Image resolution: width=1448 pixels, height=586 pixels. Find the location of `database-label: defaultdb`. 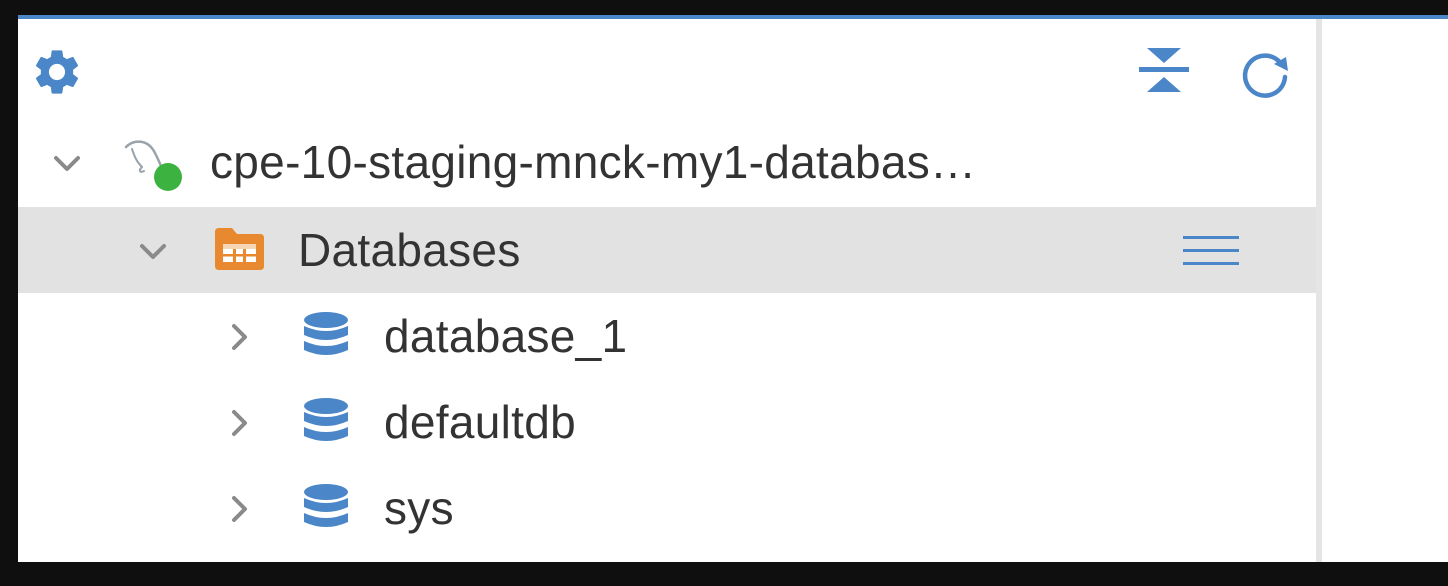

database-label: defaultdb is located at coordinates (480, 422).